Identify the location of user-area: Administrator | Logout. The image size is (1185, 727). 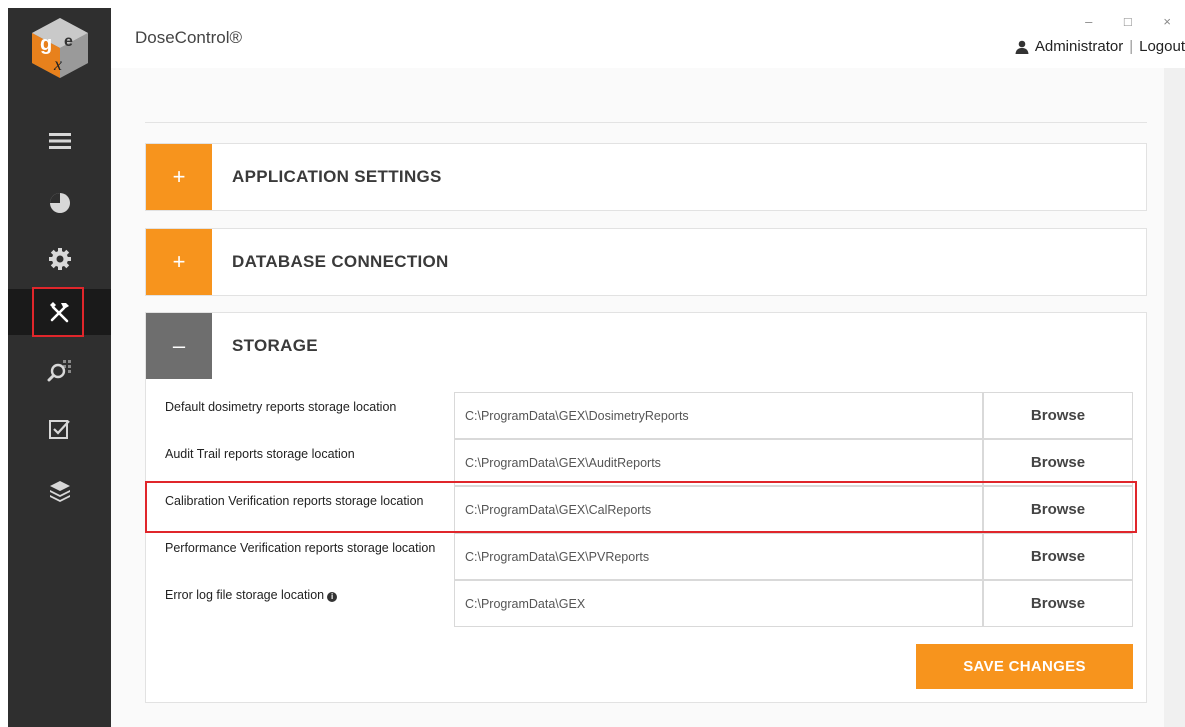
(1100, 46).